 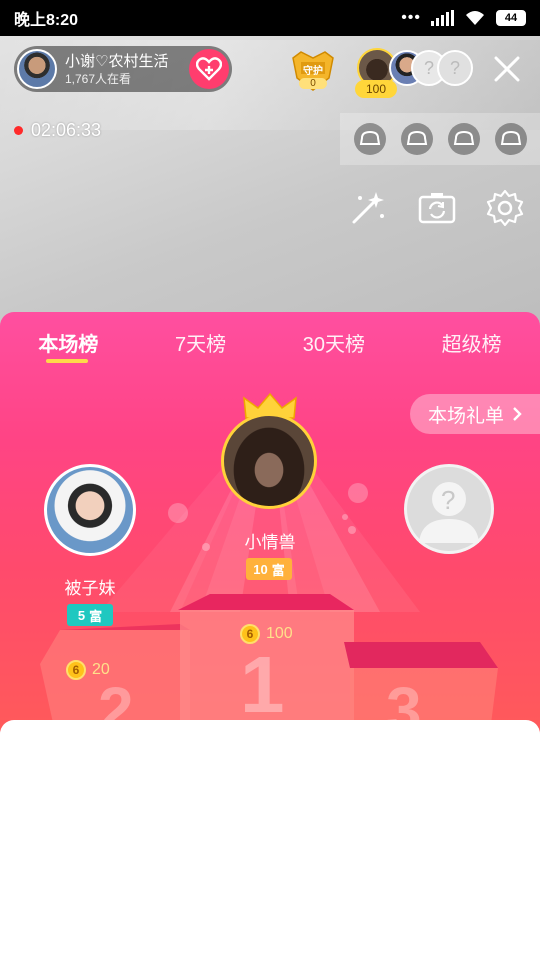 I want to click on gift-list-label: 本场礼单, so click(x=466, y=416).